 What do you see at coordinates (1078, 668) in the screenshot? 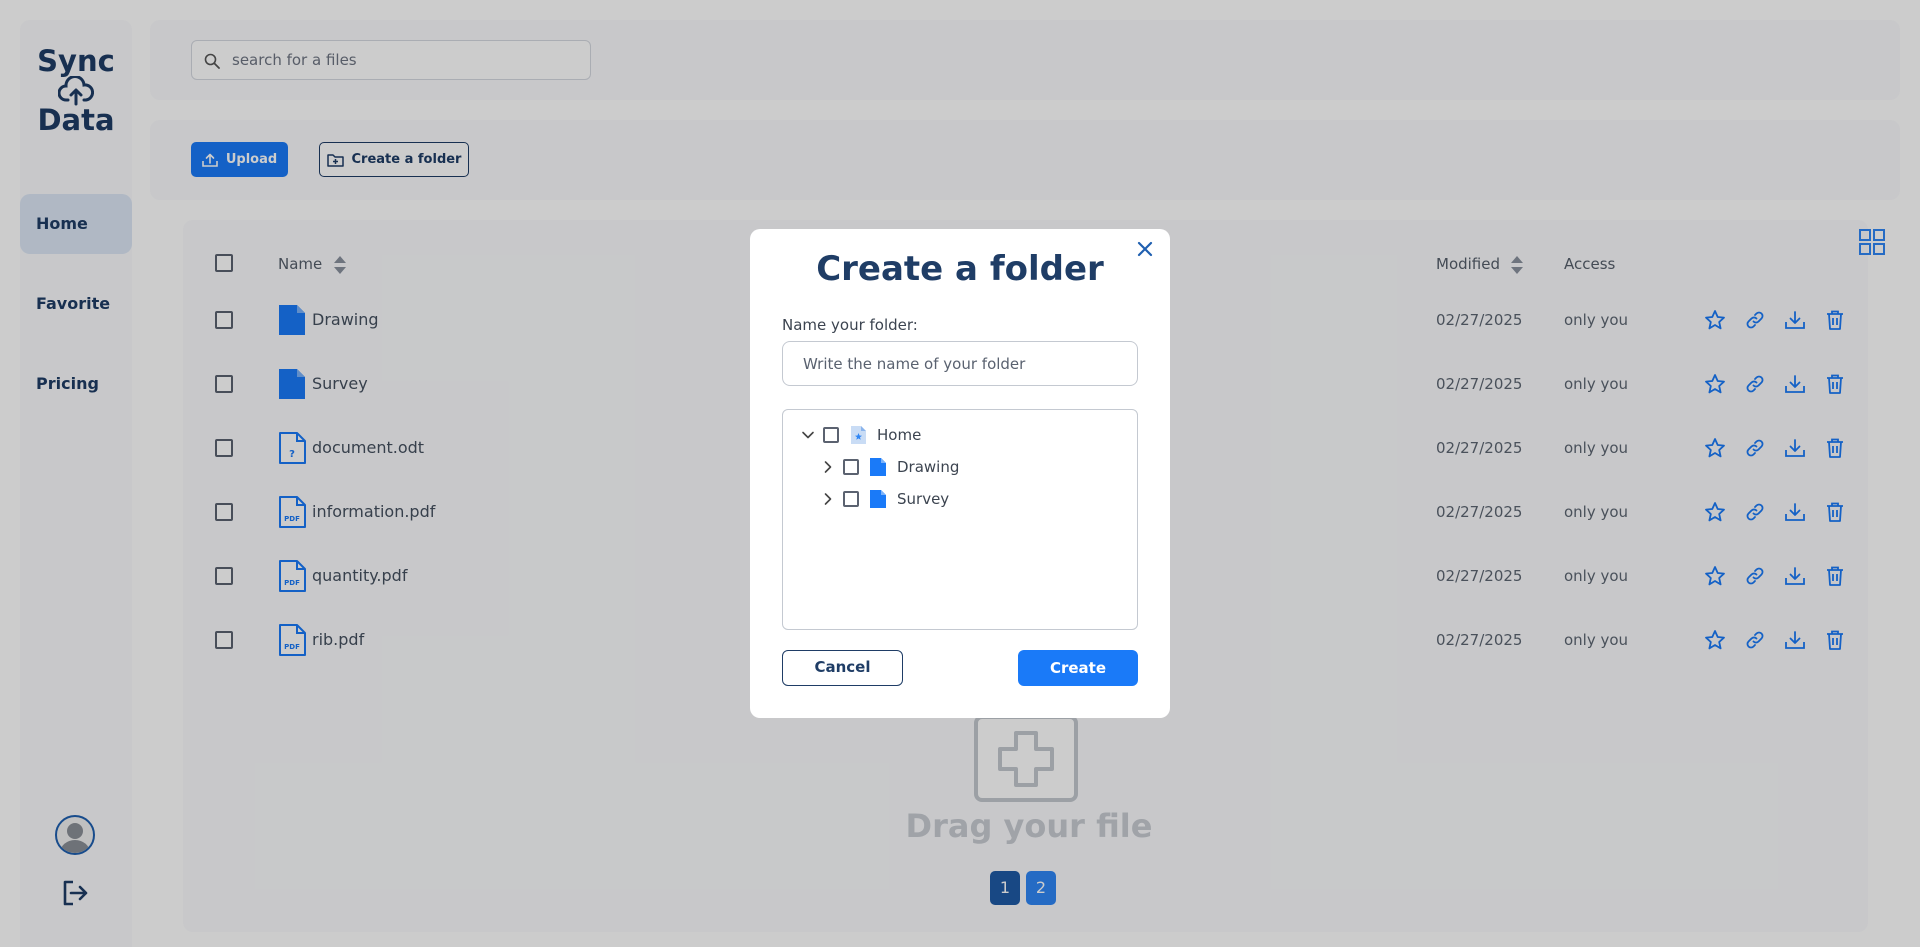
I see `create-button: Create` at bounding box center [1078, 668].